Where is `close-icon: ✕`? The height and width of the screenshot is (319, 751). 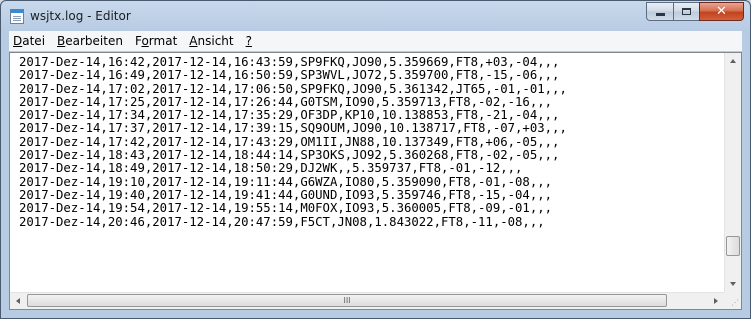 close-icon: ✕ is located at coordinates (721, 11).